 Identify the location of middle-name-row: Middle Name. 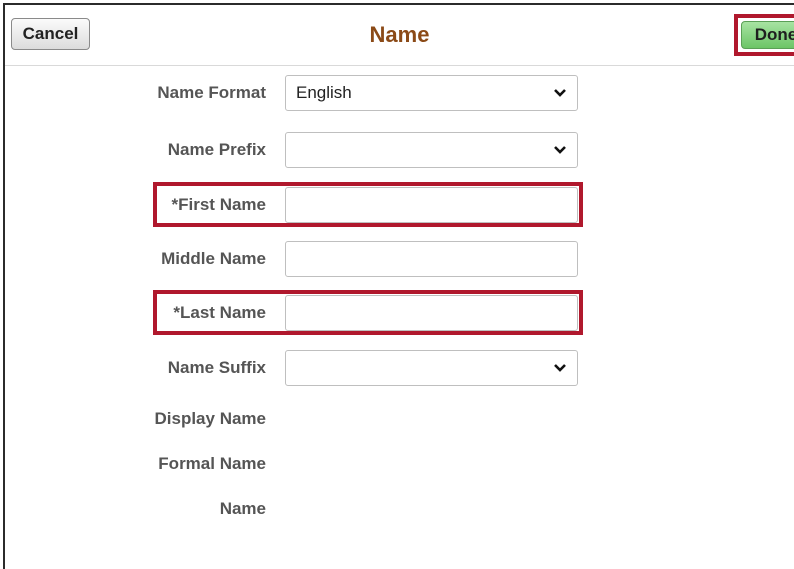
(399, 259).